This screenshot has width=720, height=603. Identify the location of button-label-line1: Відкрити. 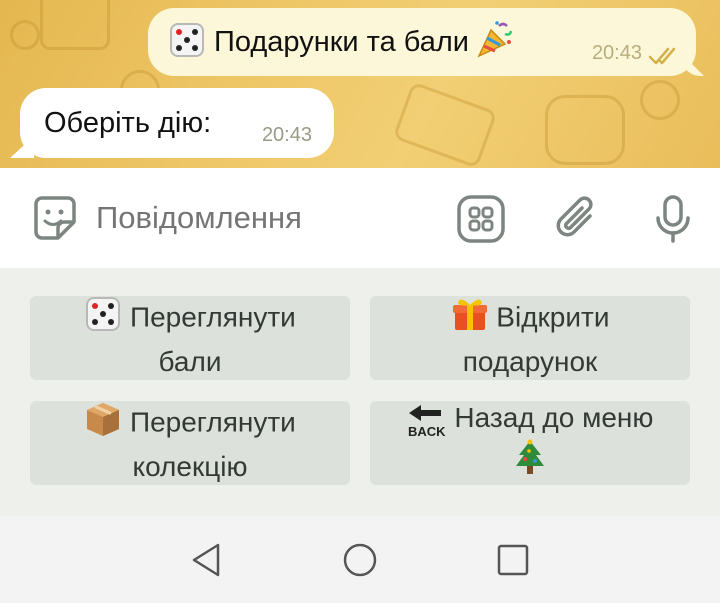
(553, 317).